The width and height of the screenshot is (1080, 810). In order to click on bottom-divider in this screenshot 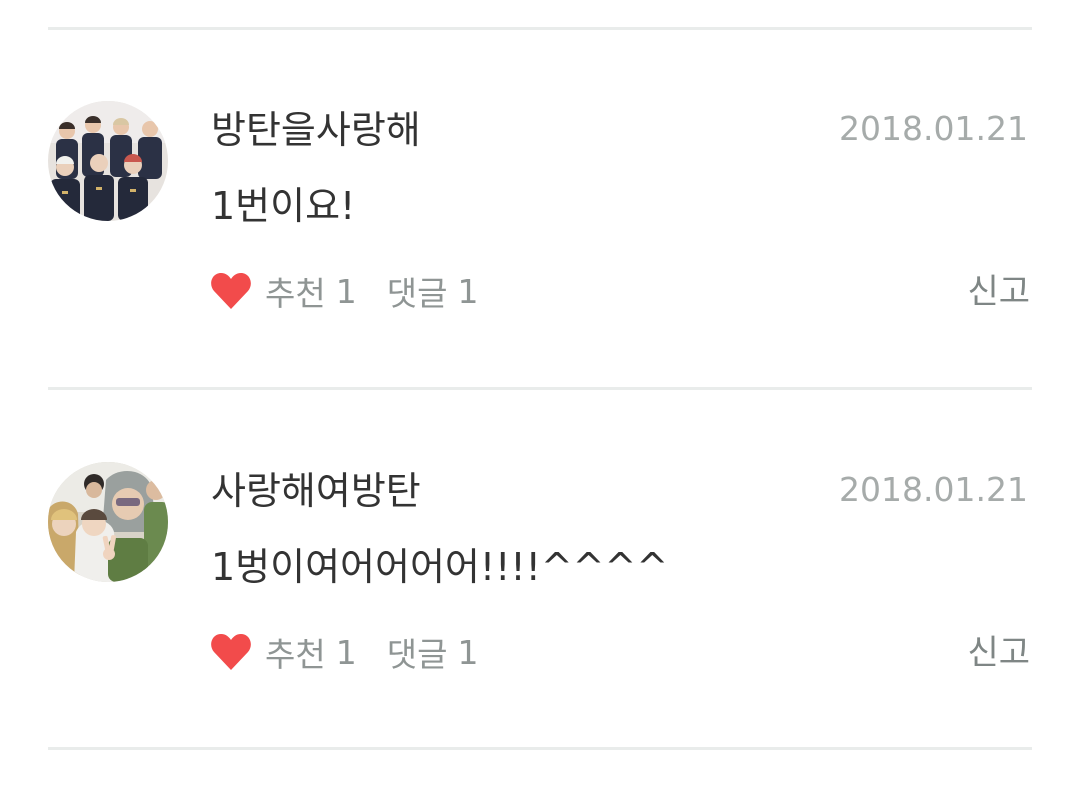, I will do `click(540, 748)`.